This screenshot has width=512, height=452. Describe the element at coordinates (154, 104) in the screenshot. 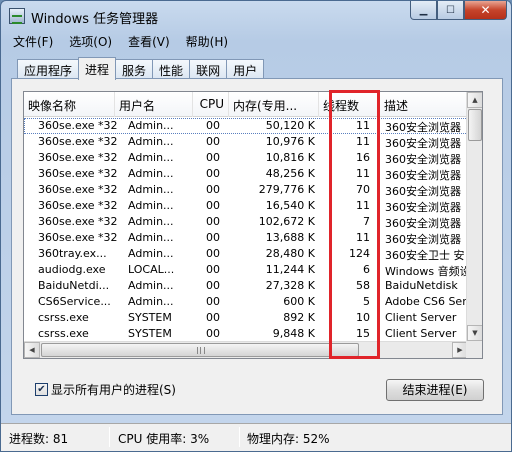

I see `column-user-name: 用户名` at that location.